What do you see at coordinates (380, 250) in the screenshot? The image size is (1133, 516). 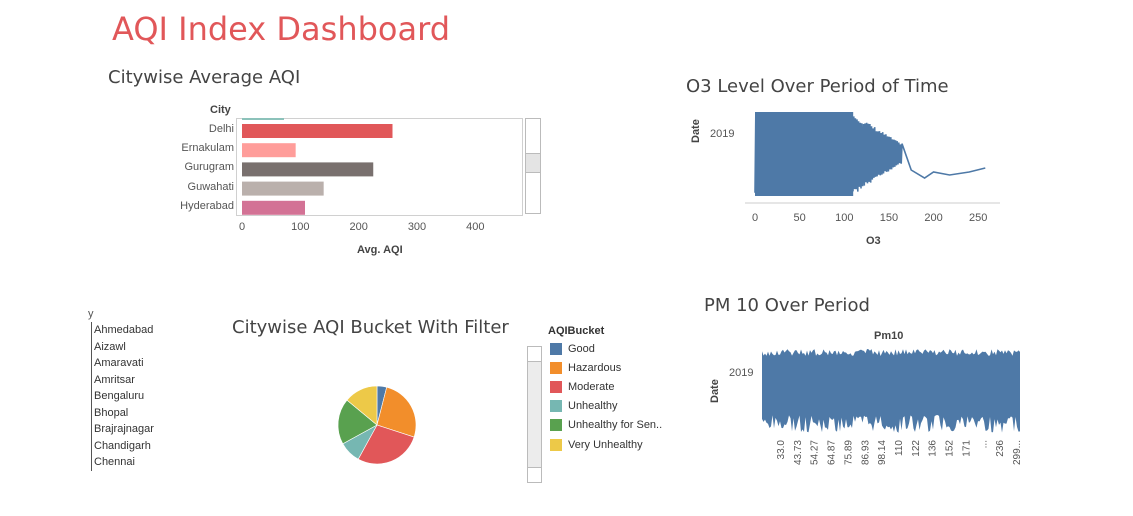 I see `bar-x-axis-title: Avg. AQI` at bounding box center [380, 250].